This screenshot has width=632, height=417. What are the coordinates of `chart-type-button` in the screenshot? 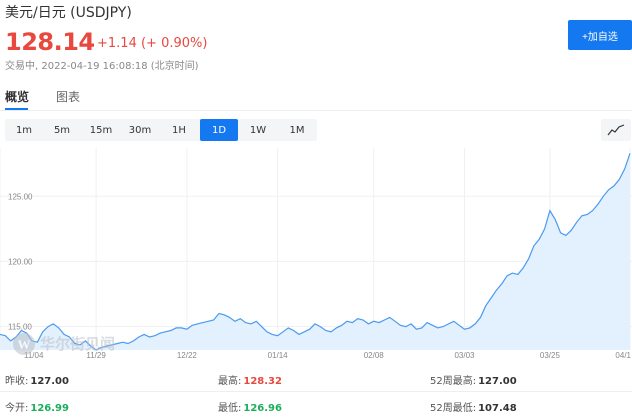 It's located at (616, 130).